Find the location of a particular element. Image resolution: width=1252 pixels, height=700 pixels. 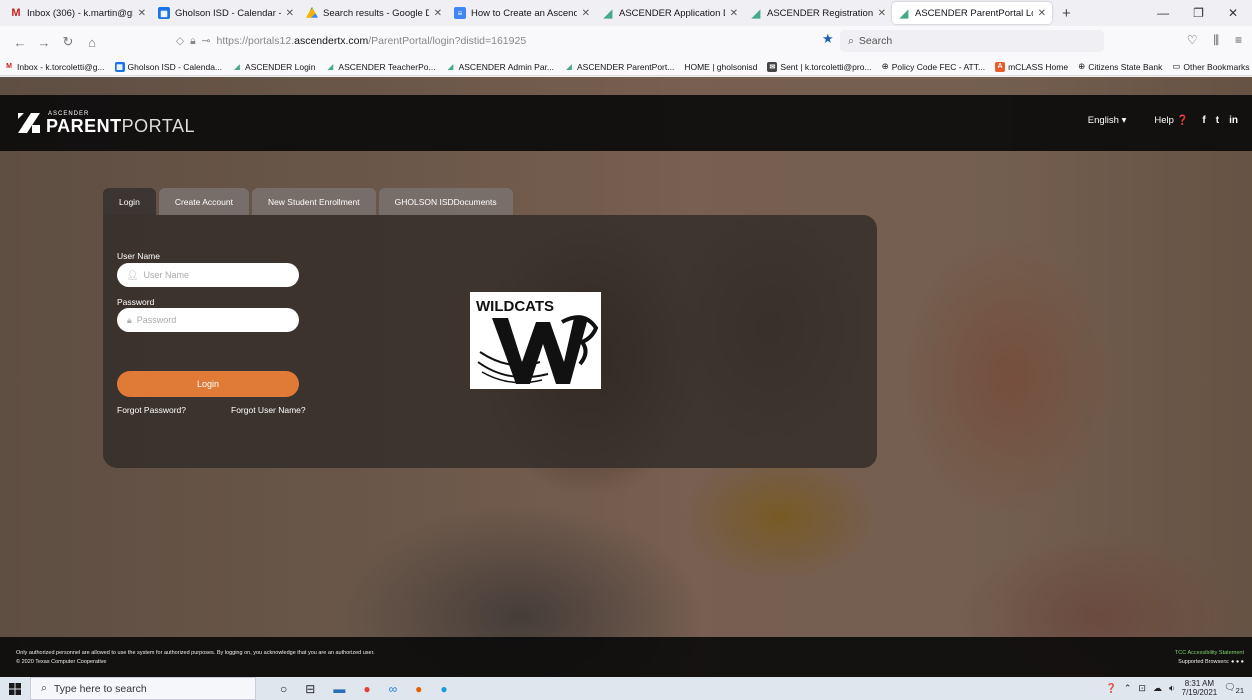

library-icon: ⫼ is located at coordinates (1216, 40).